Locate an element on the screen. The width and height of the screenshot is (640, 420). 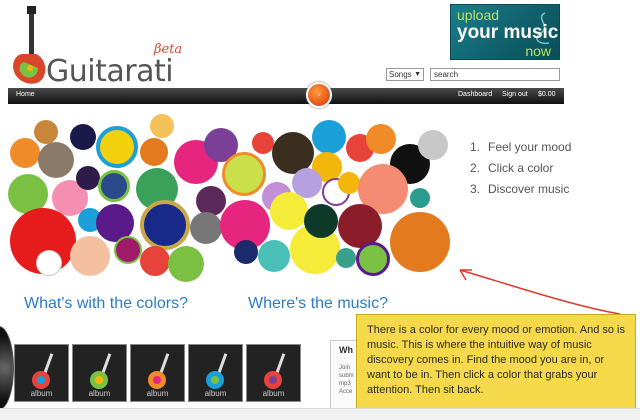
music-info-link: Where's the music? is located at coordinates (318, 304).